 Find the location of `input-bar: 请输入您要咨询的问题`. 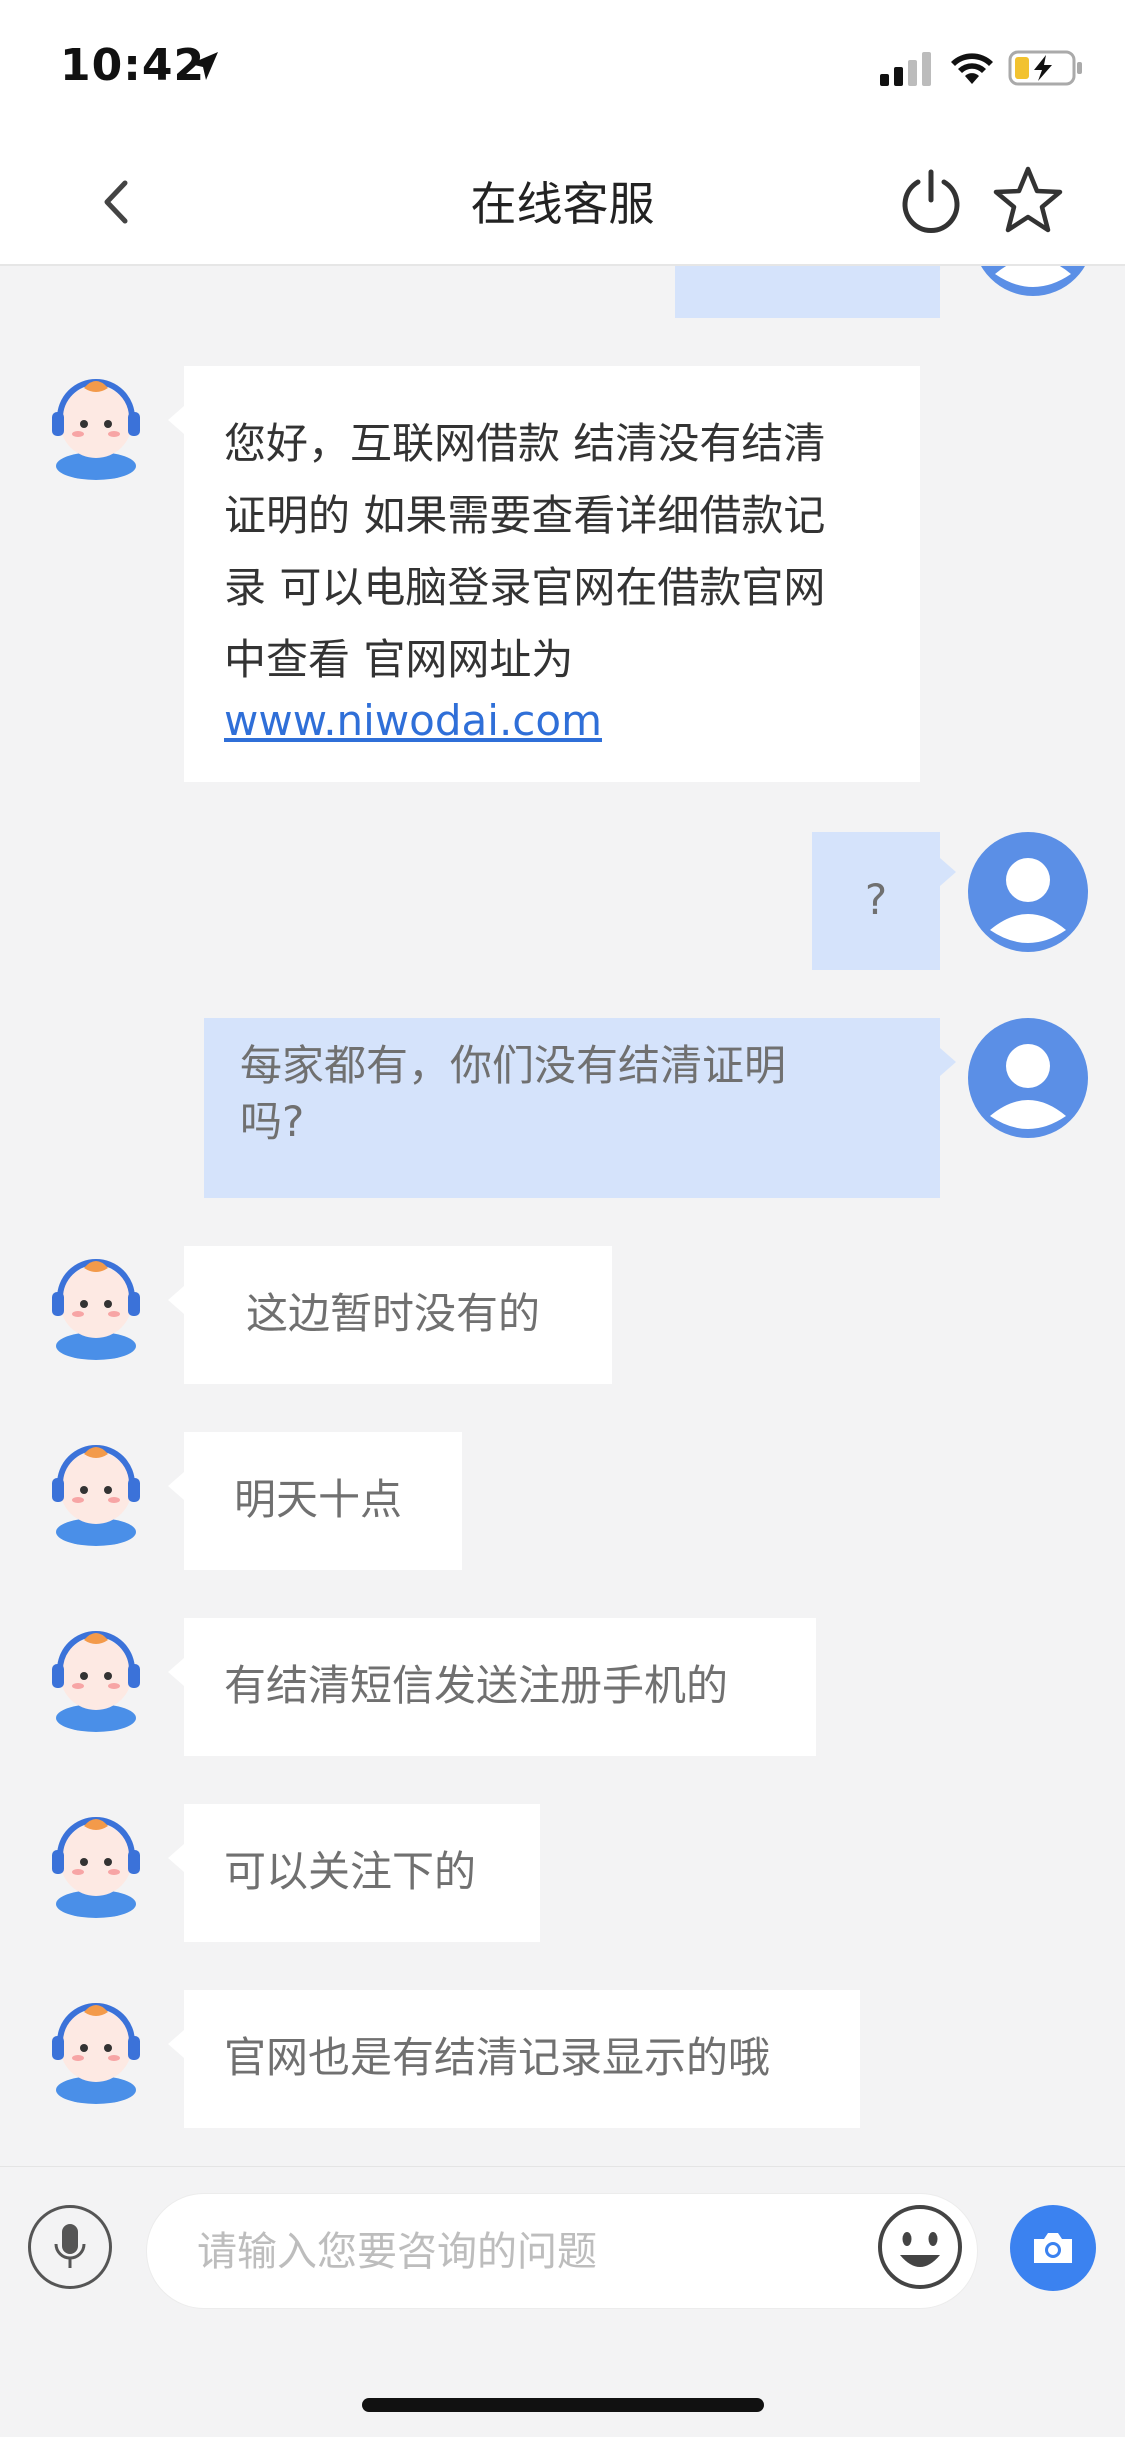

input-bar: 请输入您要咨询的问题 is located at coordinates (562, 2301).